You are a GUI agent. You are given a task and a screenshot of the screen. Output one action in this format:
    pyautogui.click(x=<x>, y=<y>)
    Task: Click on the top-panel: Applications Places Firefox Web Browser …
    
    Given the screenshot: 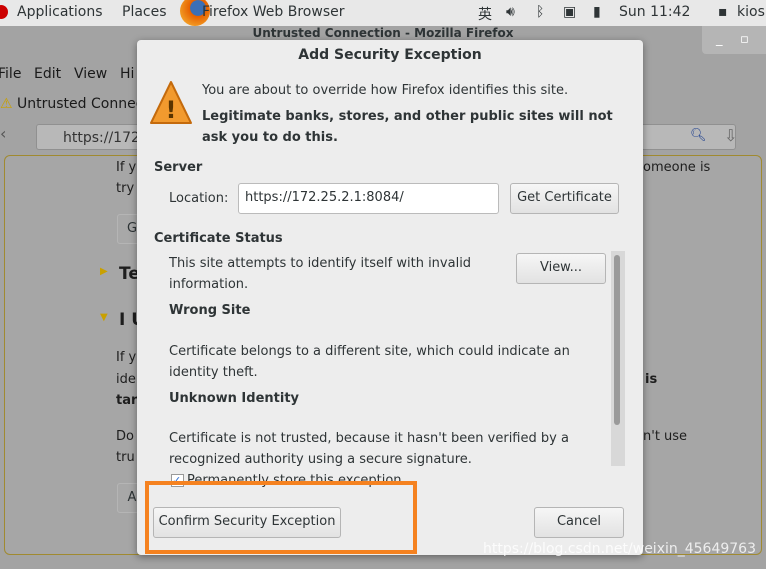 What is the action you would take?
    pyautogui.click(x=383, y=13)
    